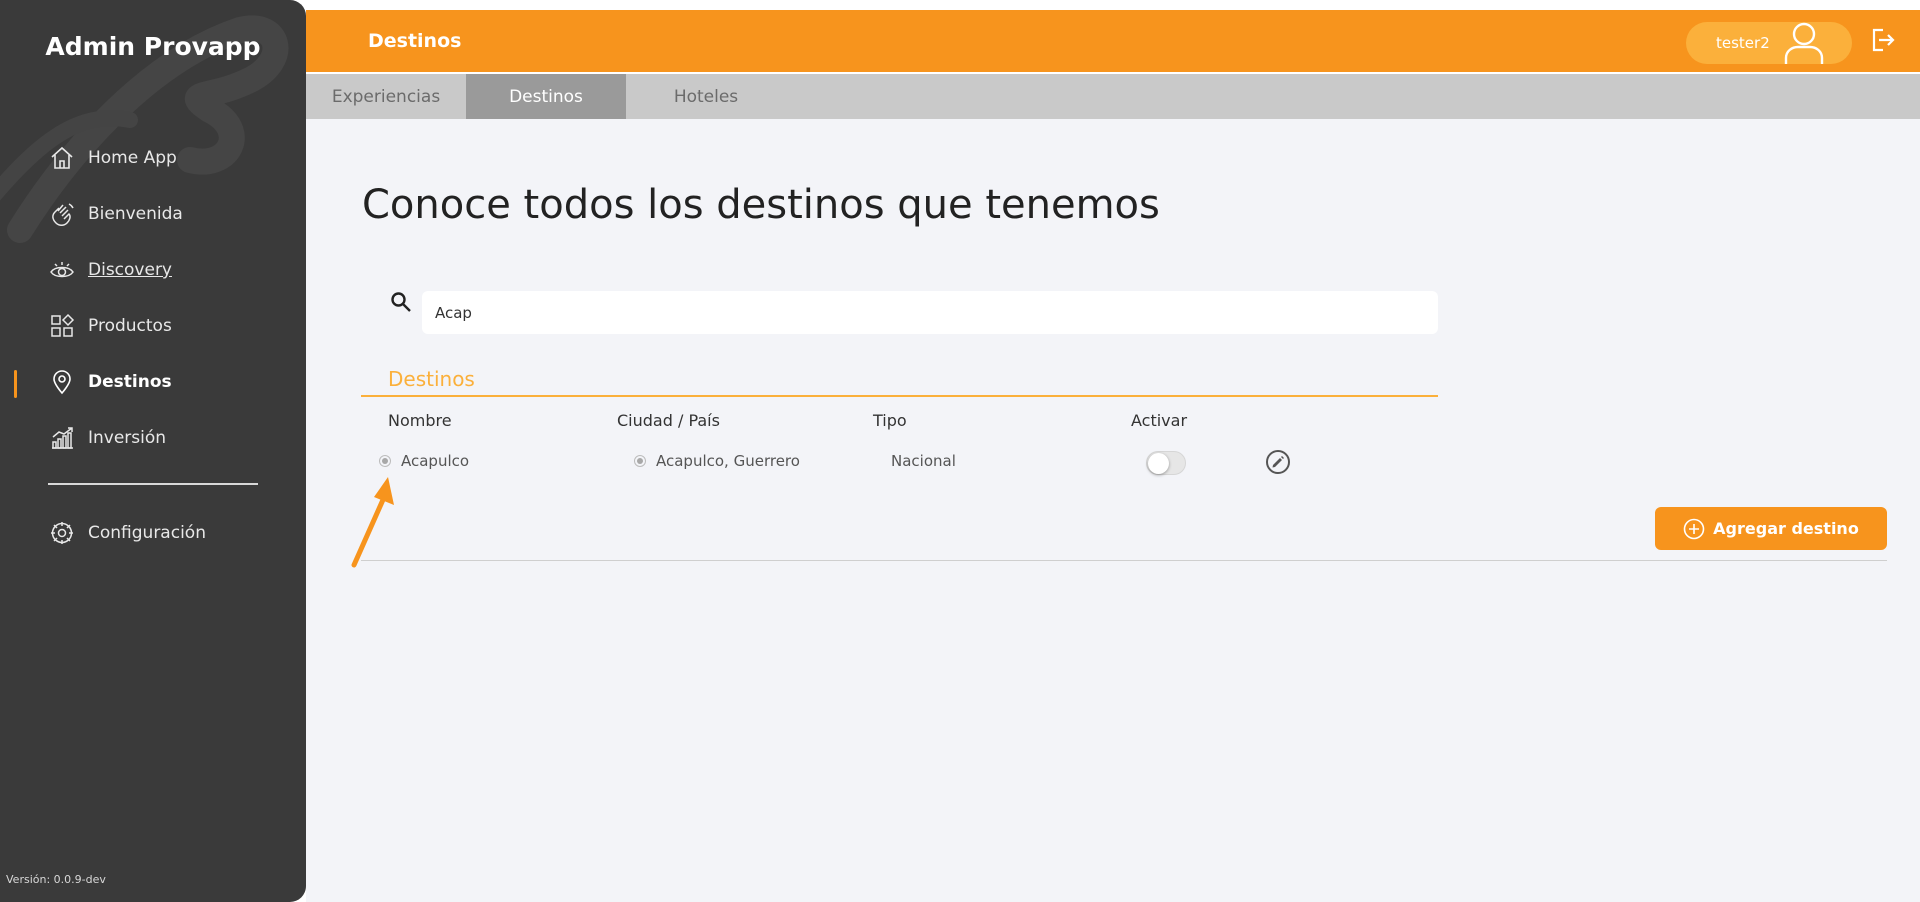 The image size is (1920, 902). I want to click on home-icon, so click(62, 158).